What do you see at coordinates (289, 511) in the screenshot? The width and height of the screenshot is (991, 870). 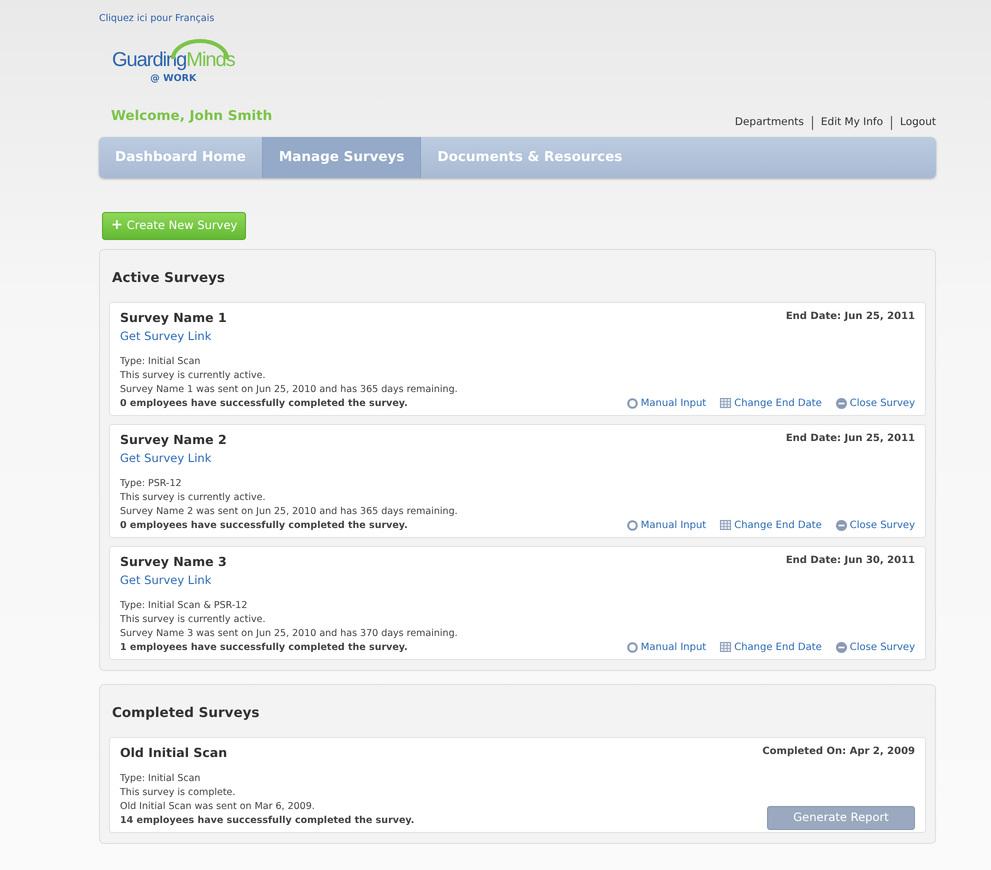 I see `survey-detail: Survey Name 2 was sent on Jun 25, 2010 and has 365 days remaining.` at bounding box center [289, 511].